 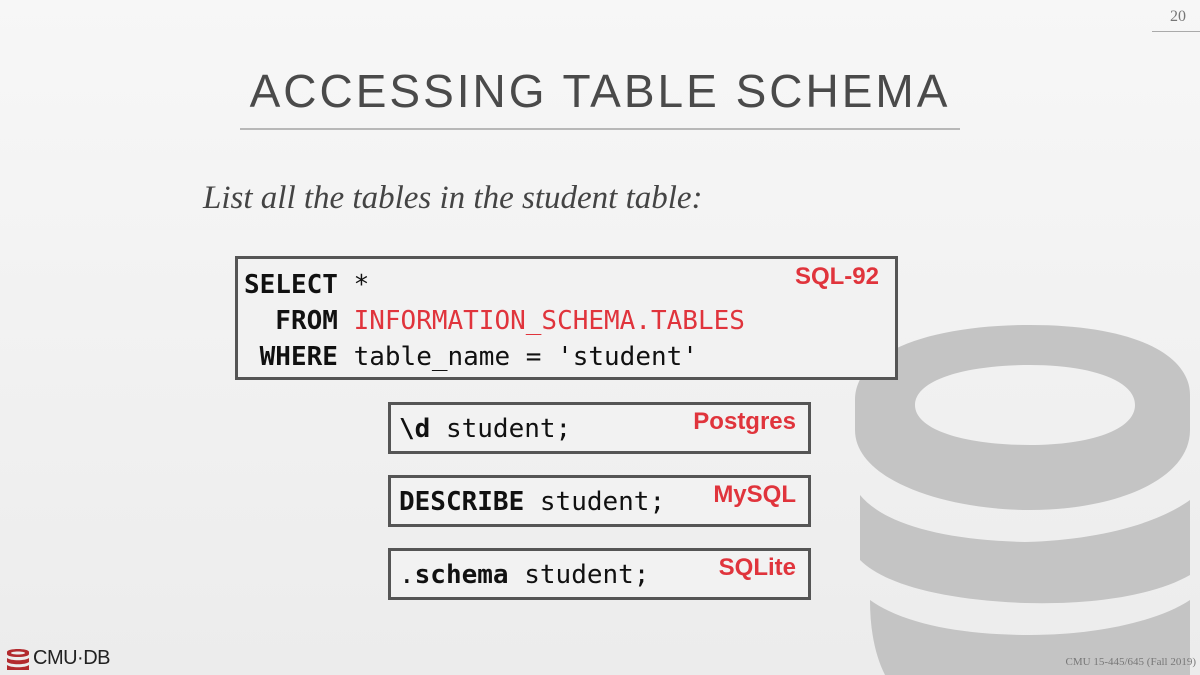 What do you see at coordinates (600, 91) in the screenshot?
I see `slide-title: ACCESSING TABLE SCHEMA` at bounding box center [600, 91].